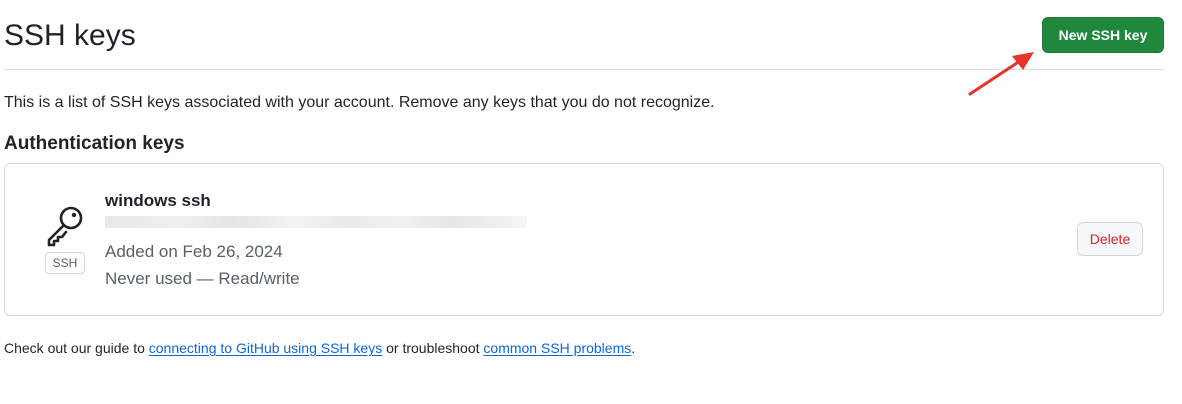  I want to click on new-ssh-key-button: New SSH key, so click(1103, 35).